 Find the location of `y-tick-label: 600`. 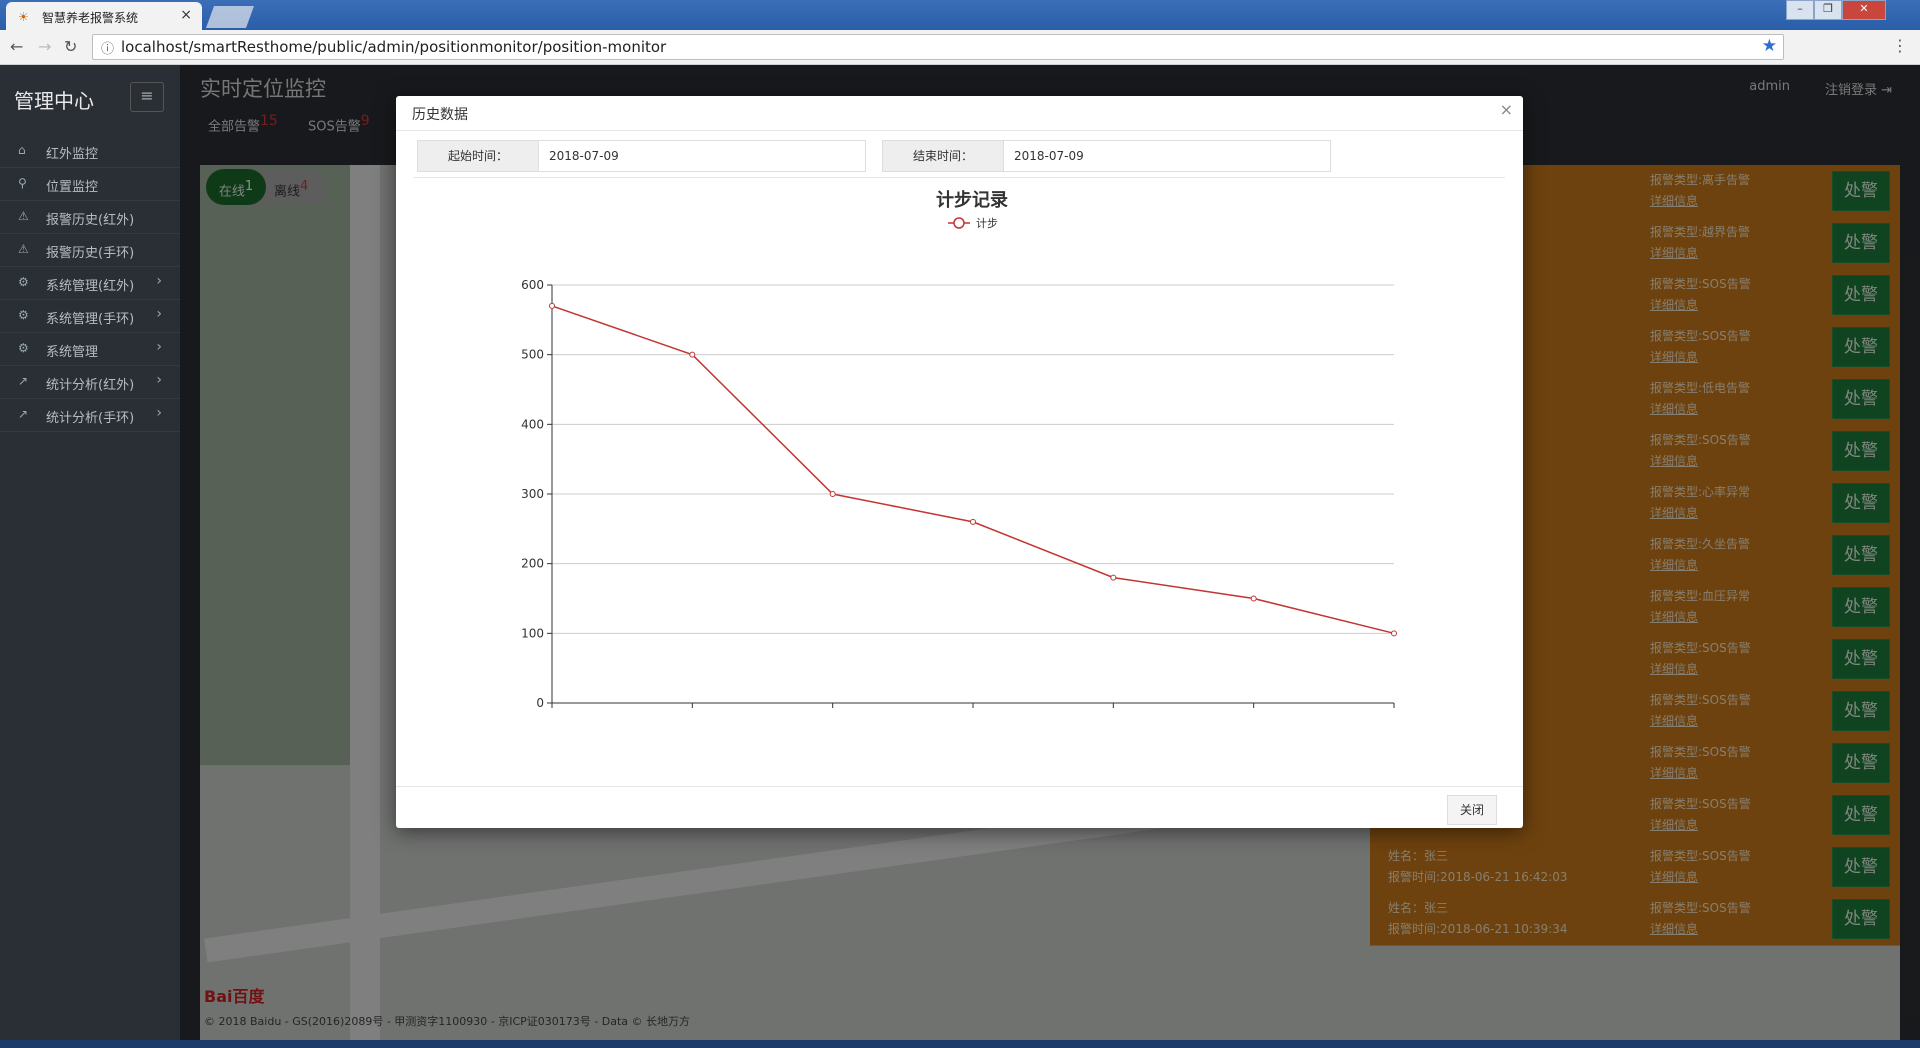

y-tick-label: 600 is located at coordinates (532, 285).